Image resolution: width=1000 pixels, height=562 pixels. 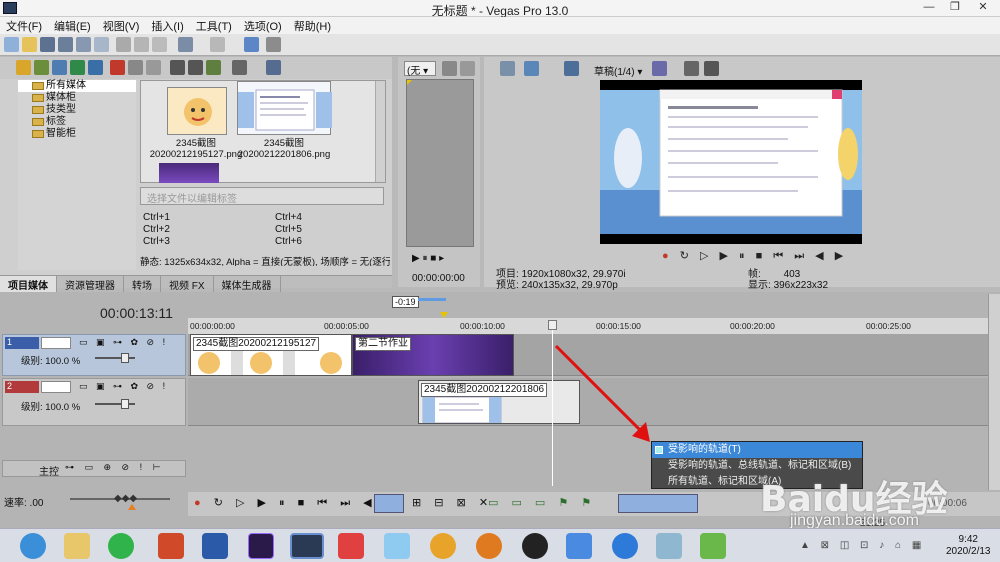 What do you see at coordinates (443, 546) in the screenshot?
I see `chrome-icon` at bounding box center [443, 546].